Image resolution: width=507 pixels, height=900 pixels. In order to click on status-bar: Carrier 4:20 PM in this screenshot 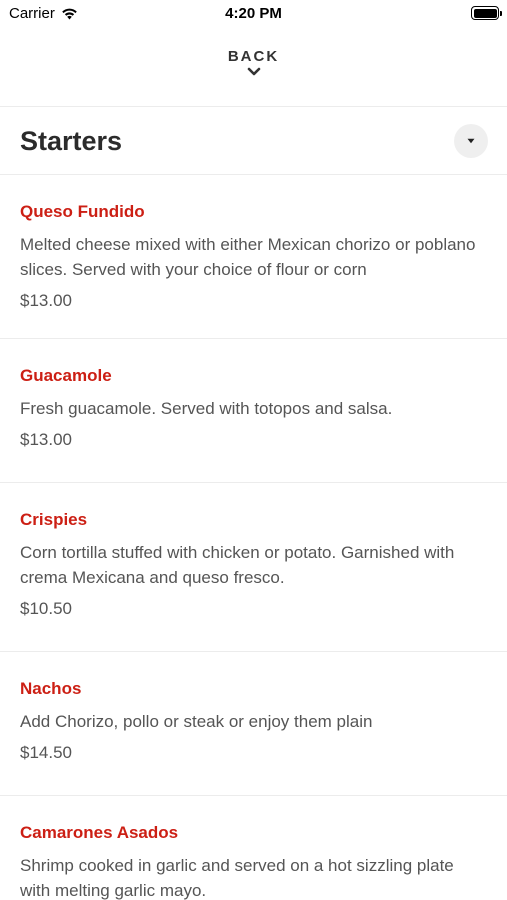, I will do `click(253, 14)`.